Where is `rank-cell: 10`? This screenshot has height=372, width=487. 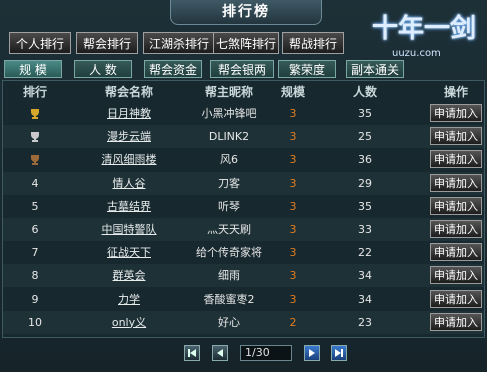 rank-cell: 10 is located at coordinates (35, 322).